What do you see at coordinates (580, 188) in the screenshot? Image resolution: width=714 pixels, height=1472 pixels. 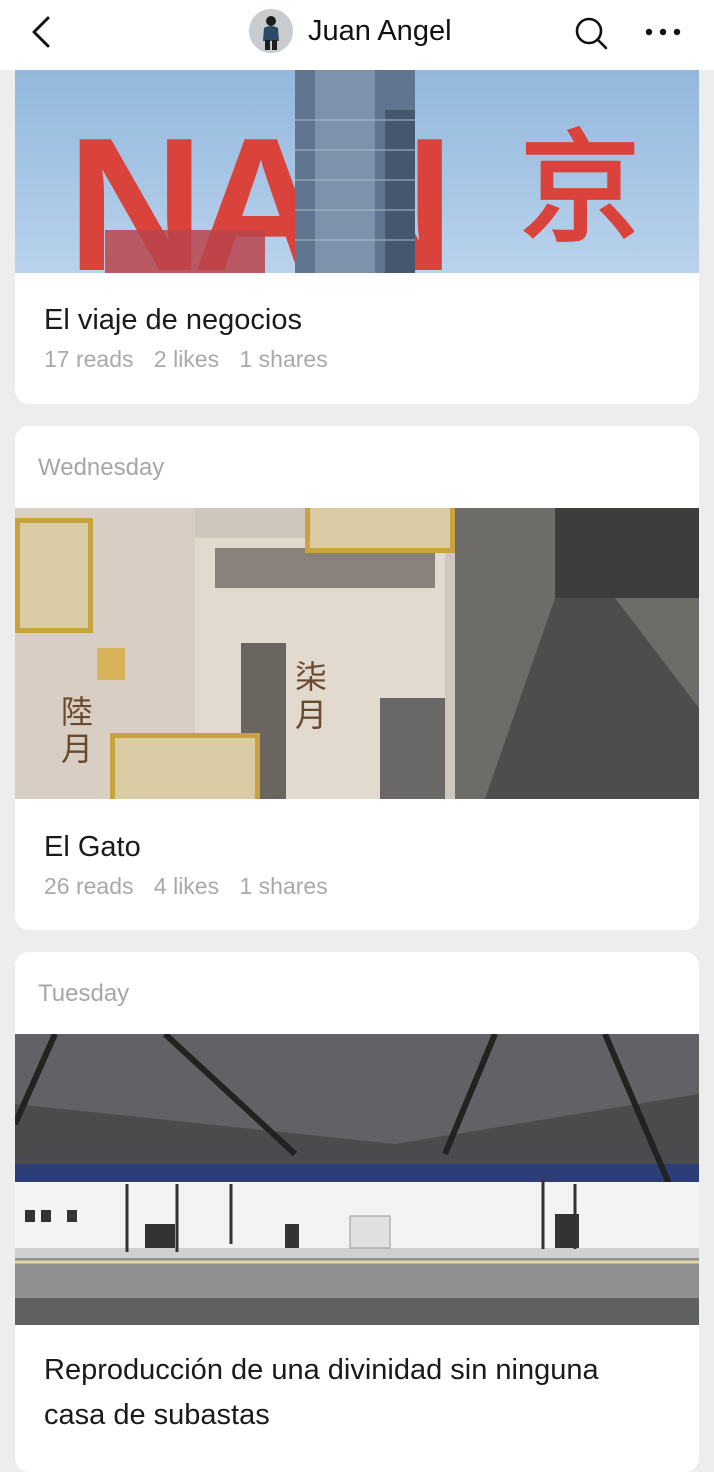 I see `banner-chinese-text: 京` at bounding box center [580, 188].